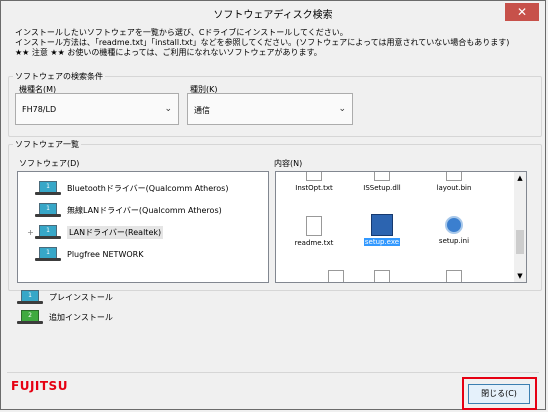 This screenshot has width=548, height=412. I want to click on legend-preinstall: 1 プレインストール, so click(65, 297).